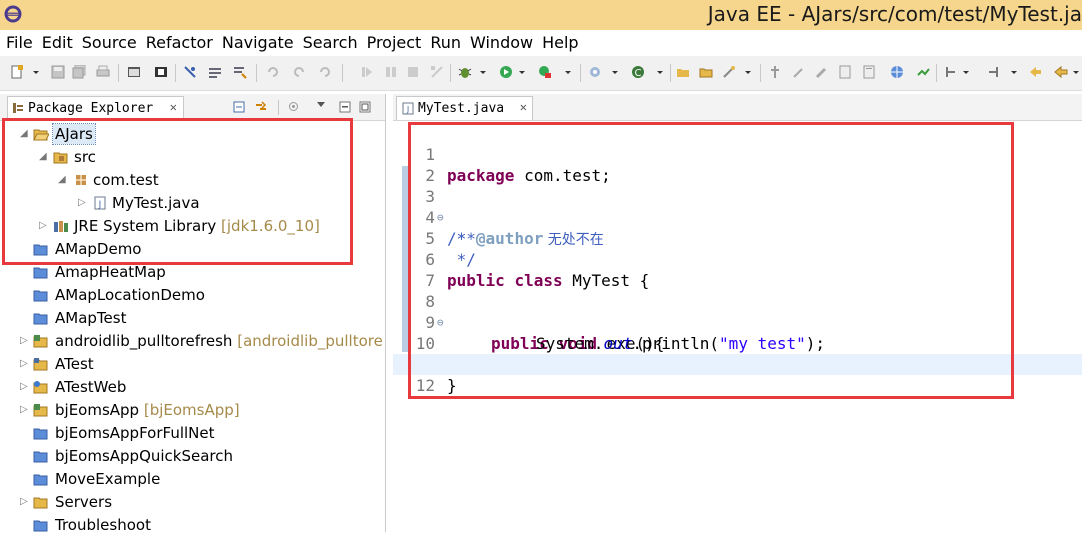 The width and height of the screenshot is (1082, 536). I want to click on toggle-mark-icon, so click(215, 72).